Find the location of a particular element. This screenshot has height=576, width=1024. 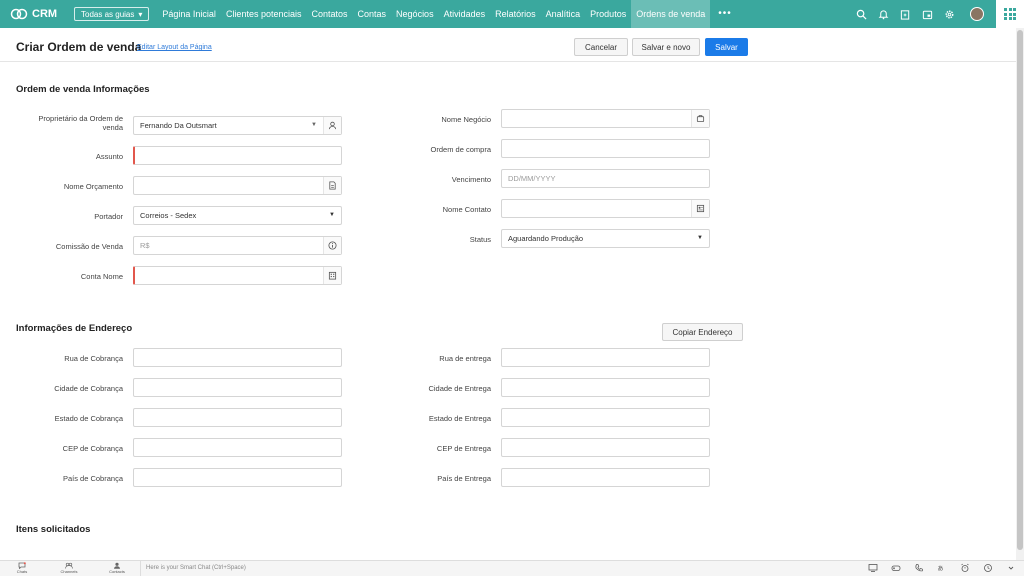

cancel-button: Cancelar is located at coordinates (601, 47).